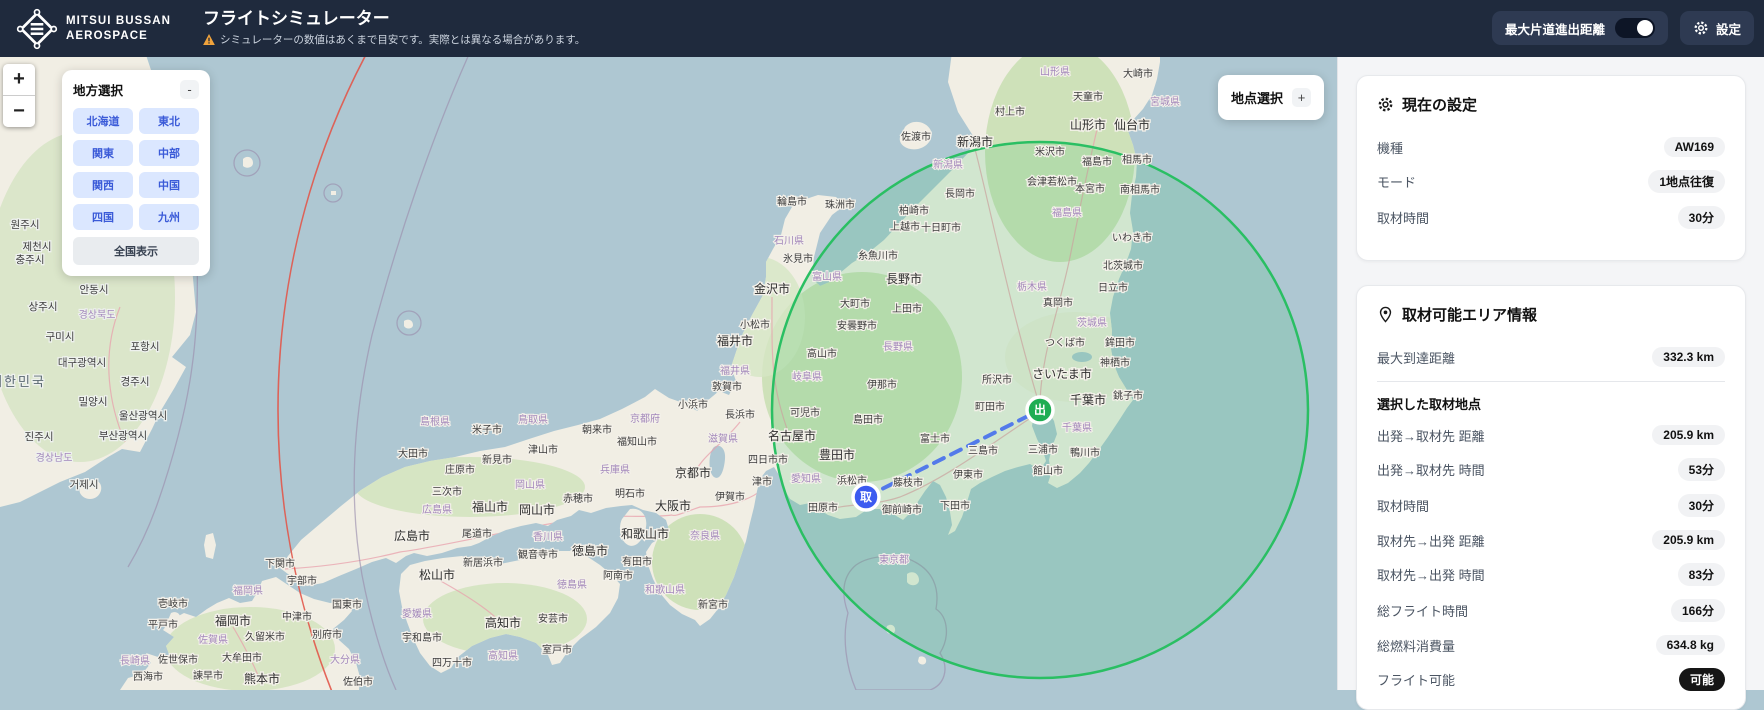 This screenshot has width=1764, height=710. I want to click on max-oneway-distance-toggle-button: 最大片道進出距離, so click(1579, 28).